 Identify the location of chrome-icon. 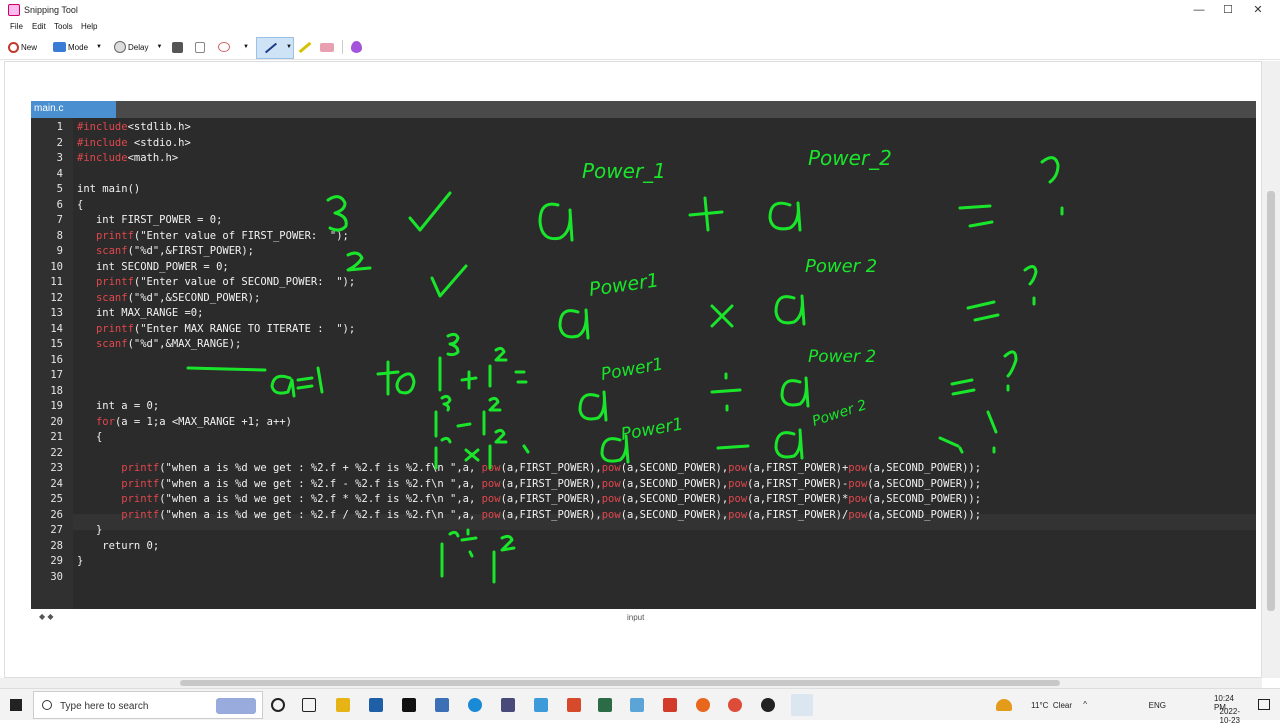
(735, 705).